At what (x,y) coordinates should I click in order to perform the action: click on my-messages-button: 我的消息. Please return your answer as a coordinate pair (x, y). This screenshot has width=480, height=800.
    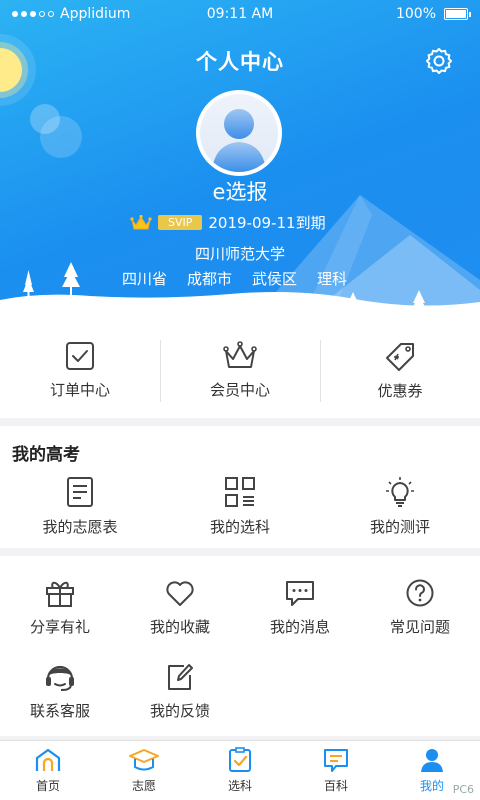
    Looking at the image, I should click on (300, 607).